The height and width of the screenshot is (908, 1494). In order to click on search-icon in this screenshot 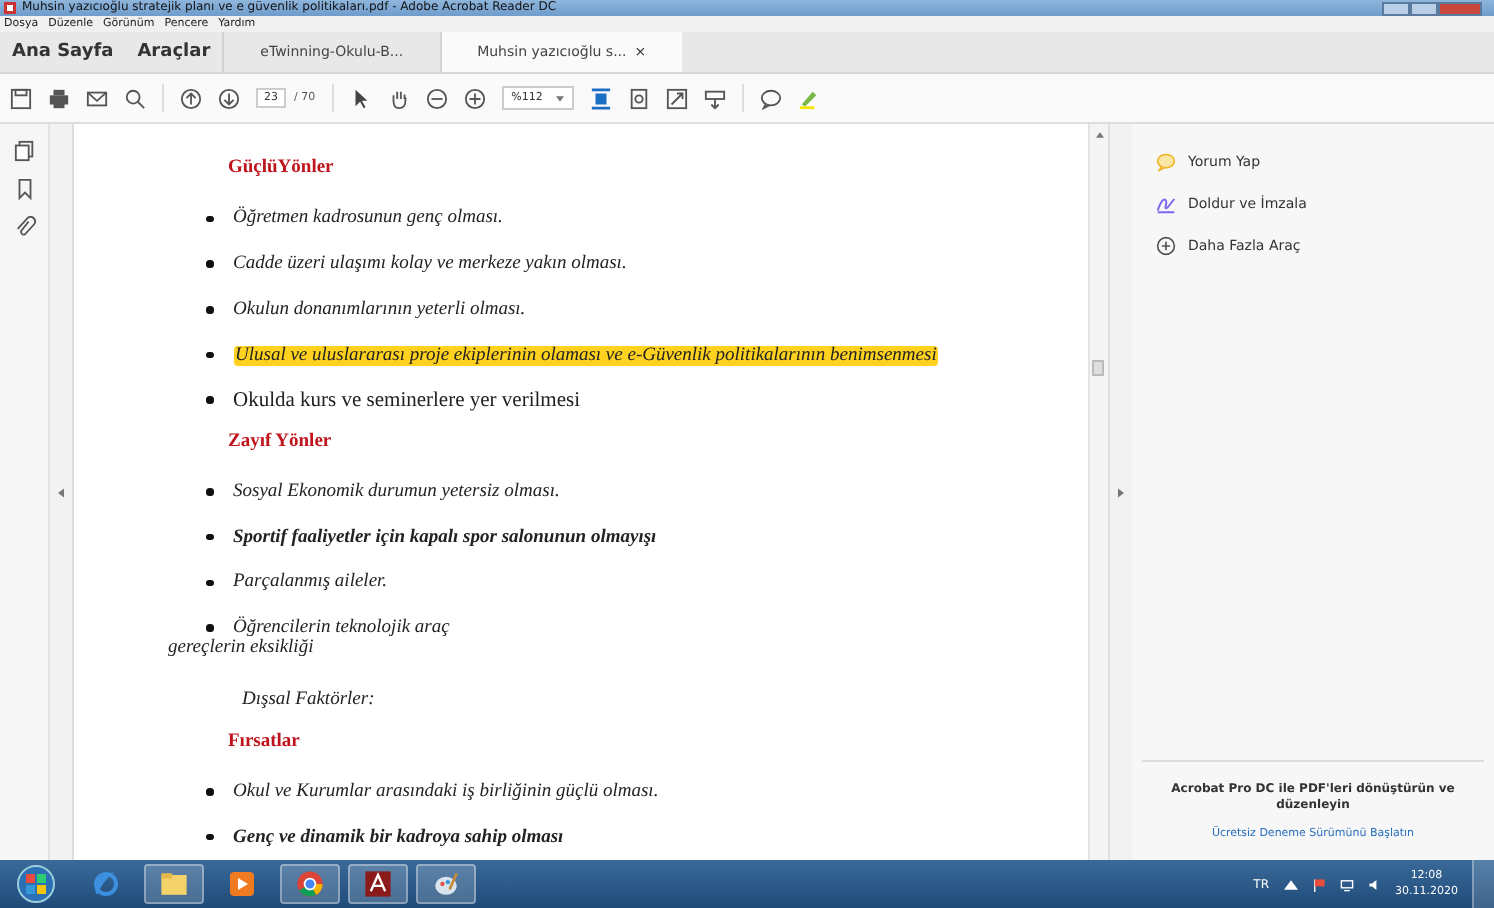, I will do `click(135, 98)`.